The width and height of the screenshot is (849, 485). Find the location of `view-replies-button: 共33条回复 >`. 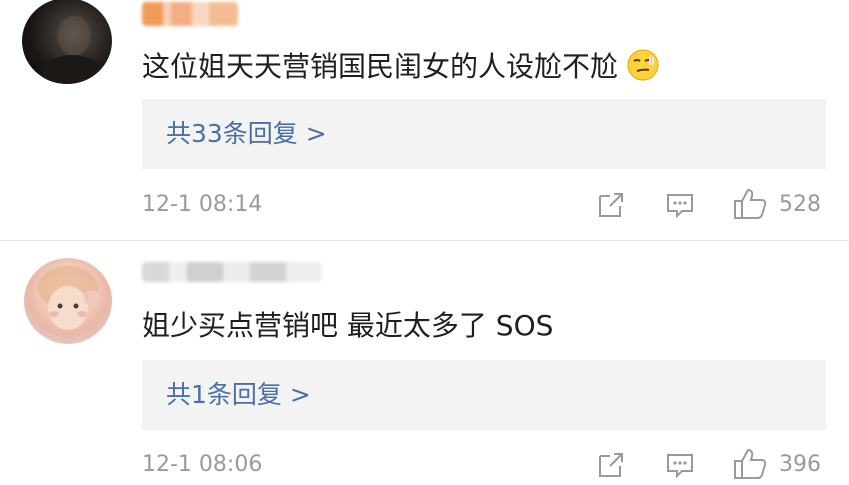

view-replies-button: 共33条回复 > is located at coordinates (484, 134).